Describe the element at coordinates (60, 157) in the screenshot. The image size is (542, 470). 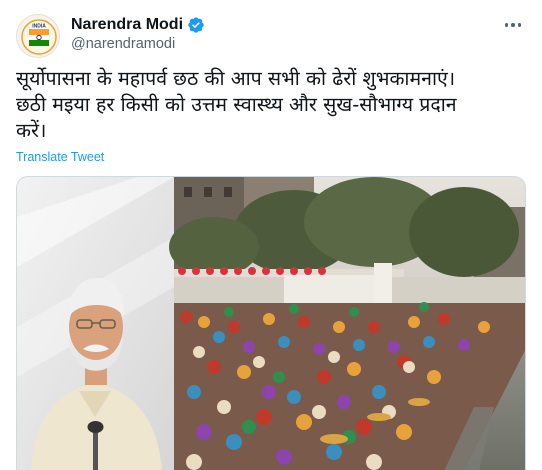
I see `translate-tweet-link: Translate Tweet` at that location.